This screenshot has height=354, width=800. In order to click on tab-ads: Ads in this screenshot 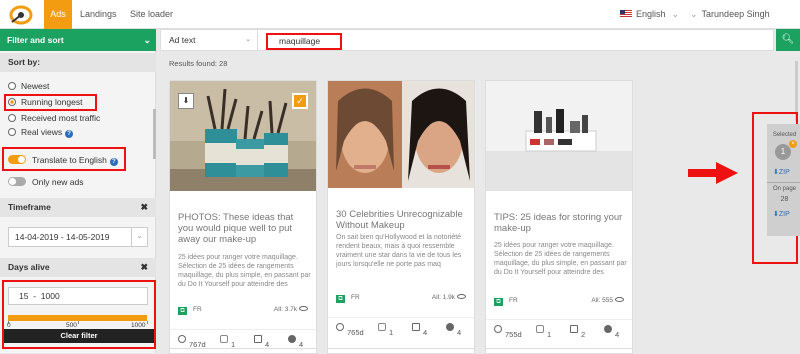, I will do `click(58, 14)`.